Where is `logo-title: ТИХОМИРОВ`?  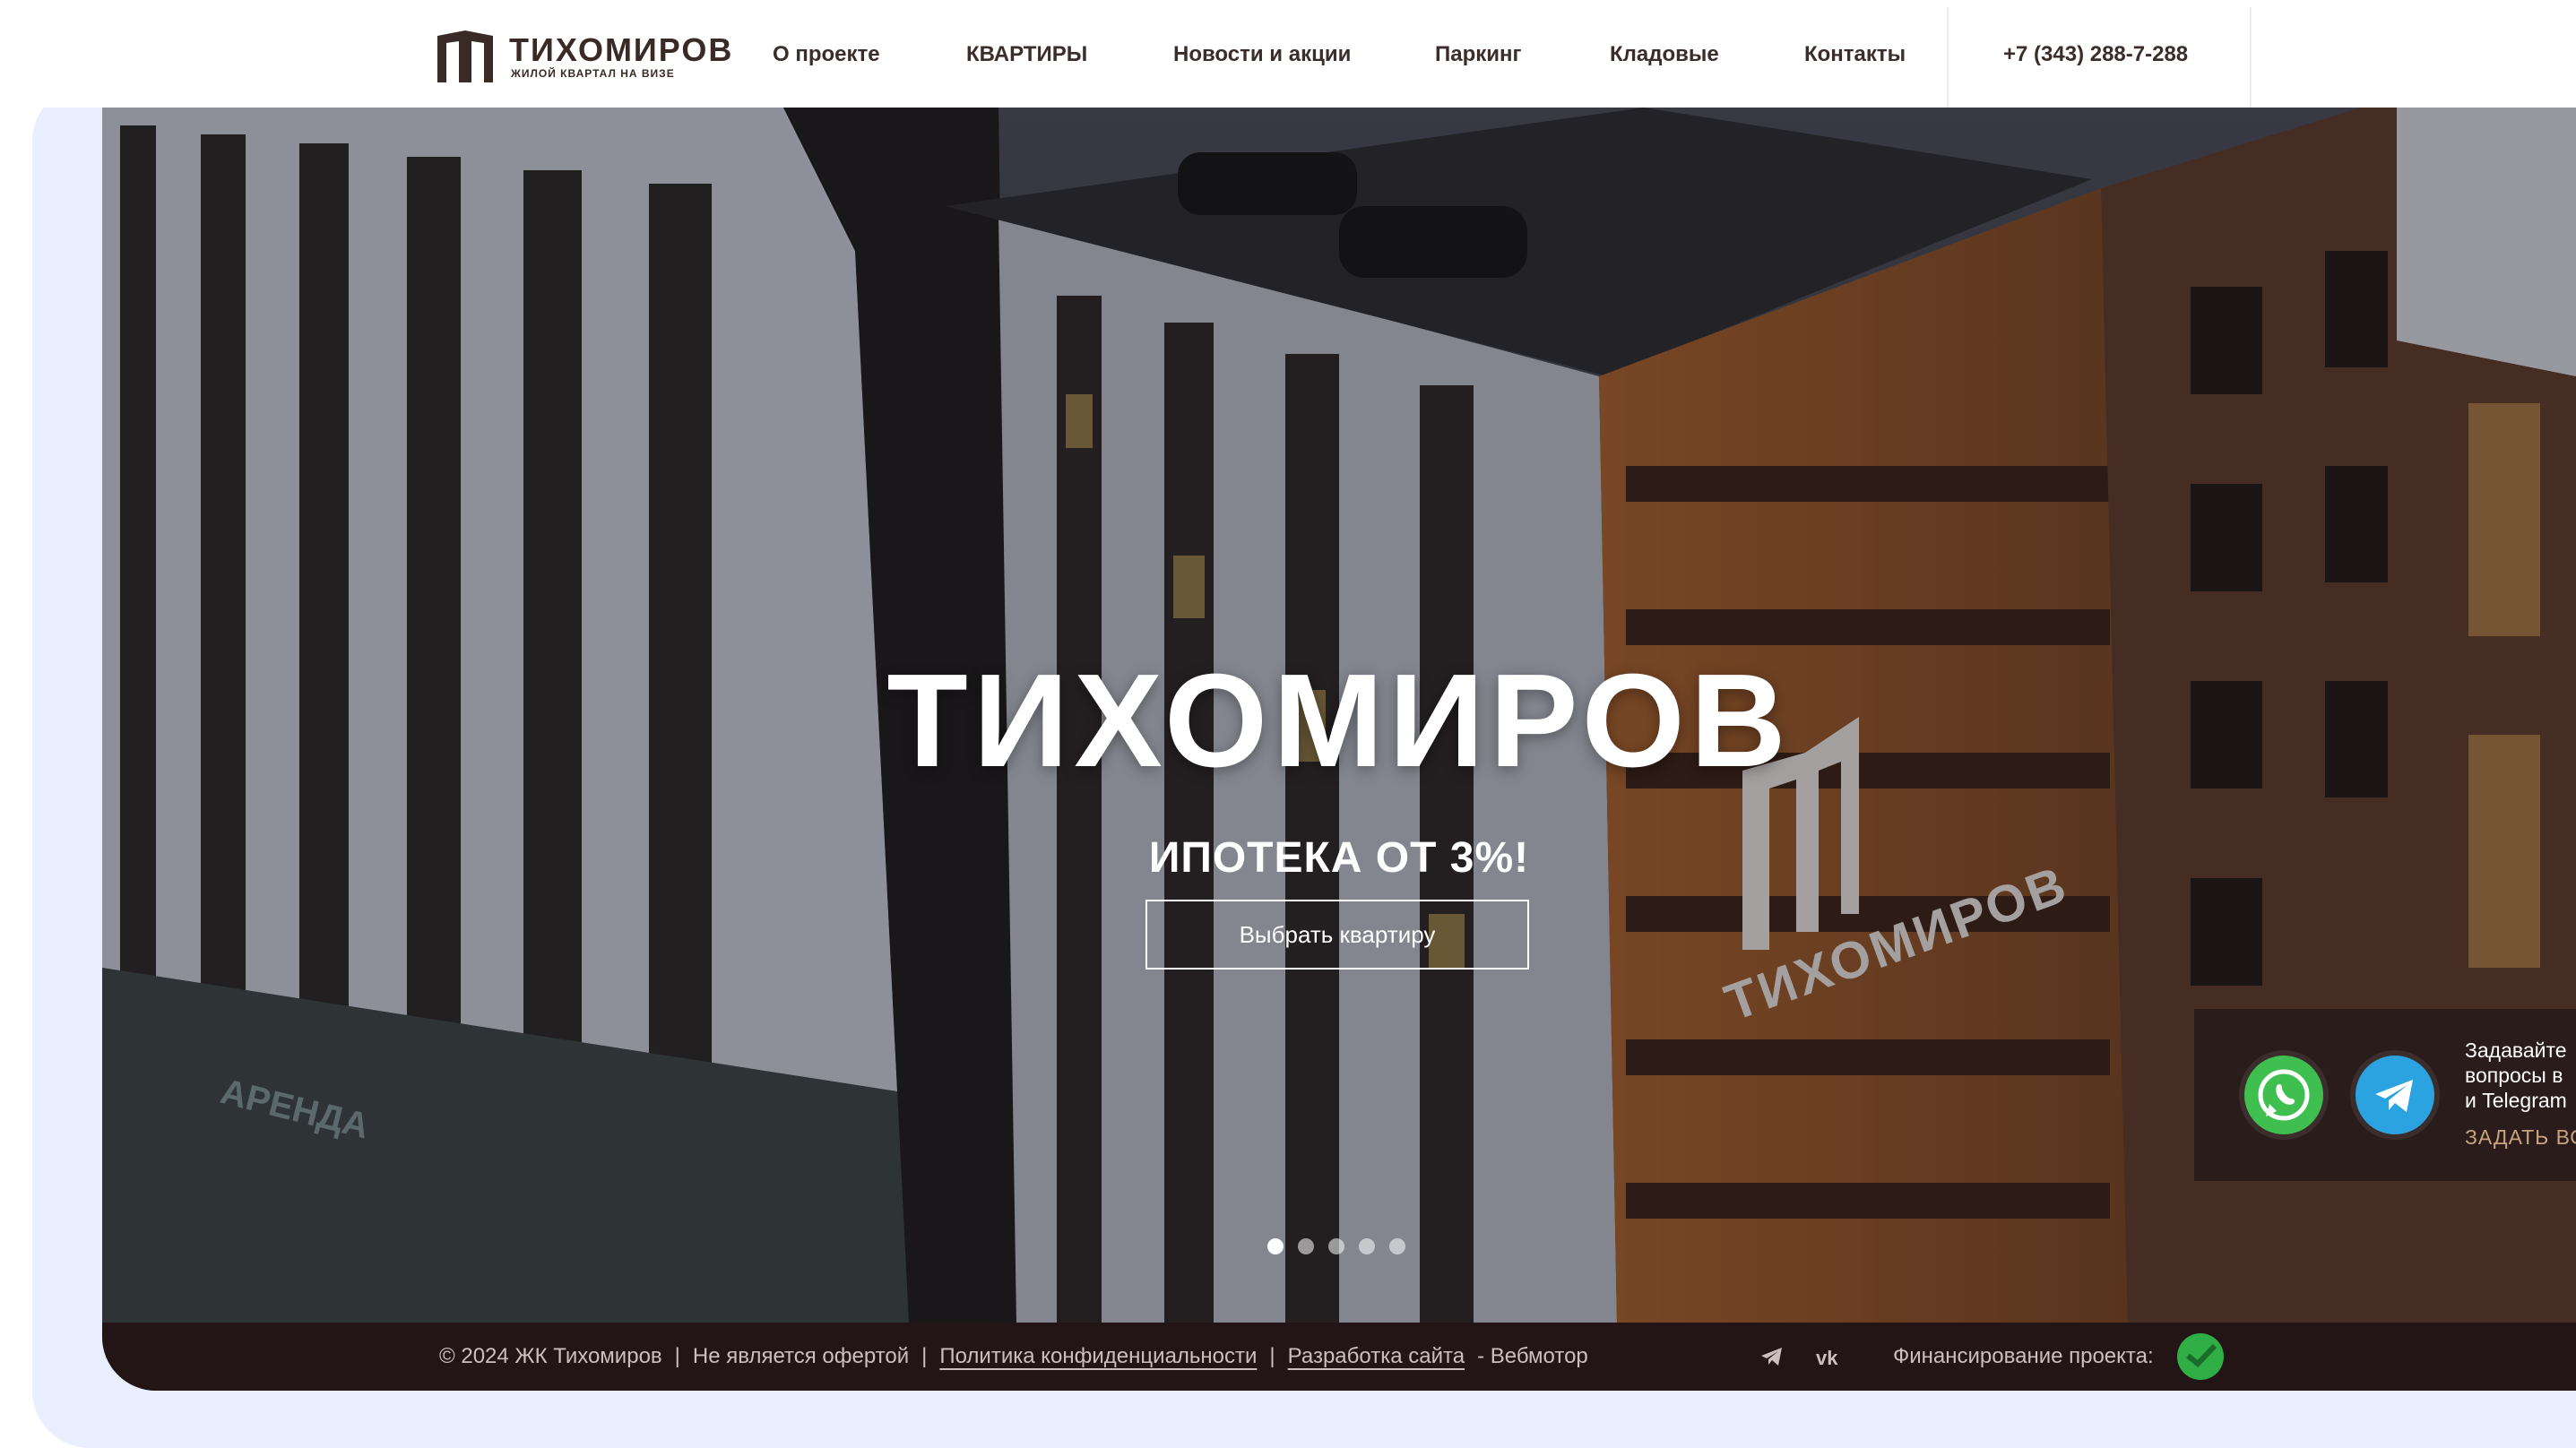 logo-title: ТИХОМИРОВ is located at coordinates (621, 50).